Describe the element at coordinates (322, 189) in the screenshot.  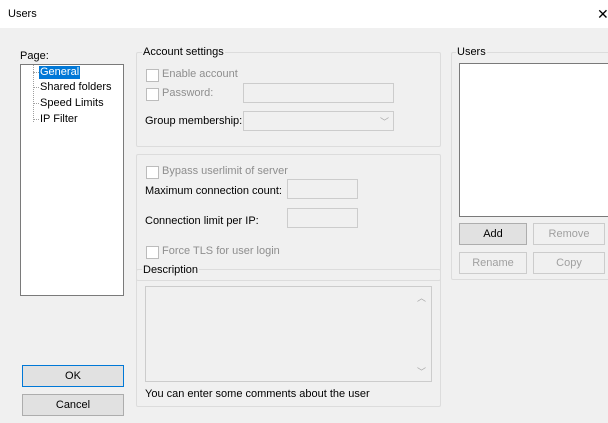
I see `max-connection-field` at that location.